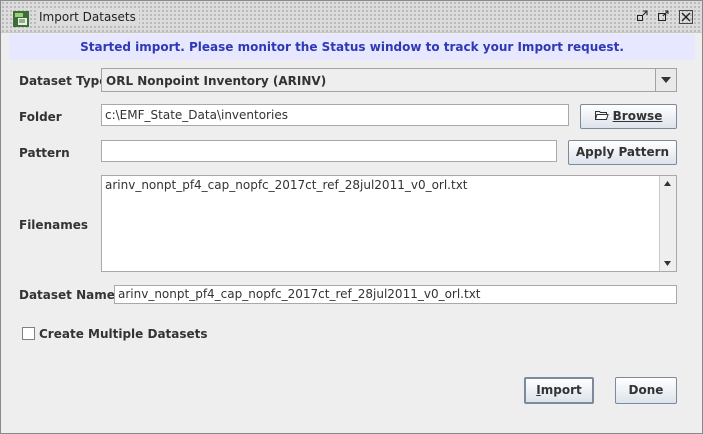 This screenshot has height=434, width=703. Describe the element at coordinates (637, 116) in the screenshot. I see `browse-label: Browse` at that location.